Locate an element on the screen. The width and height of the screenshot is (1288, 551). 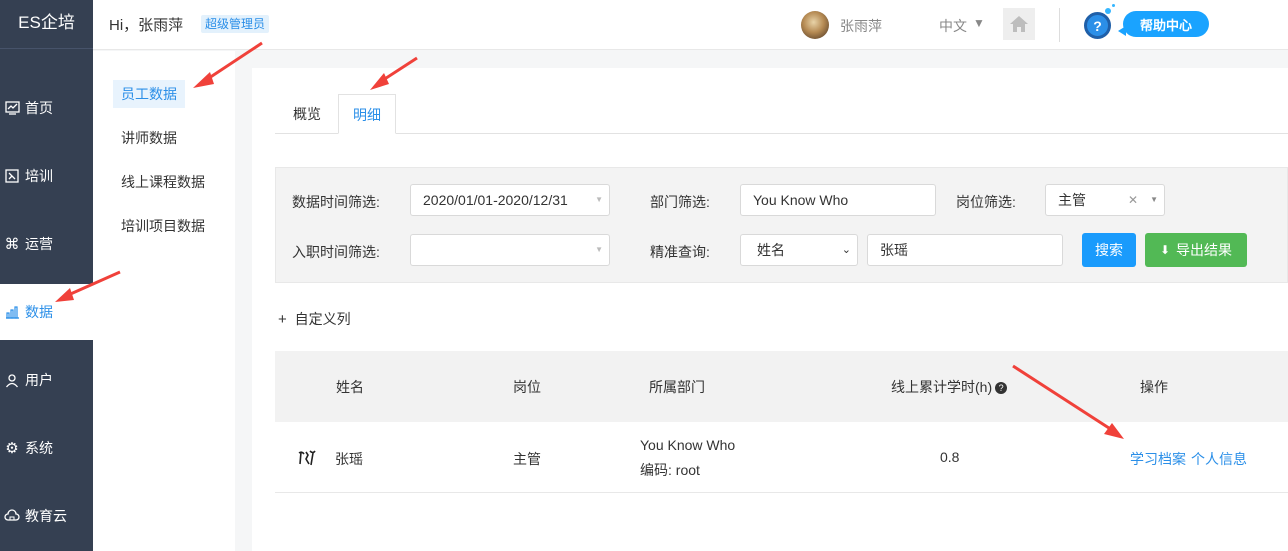
column-header-actions: 操作 is located at coordinates (1154, 387).